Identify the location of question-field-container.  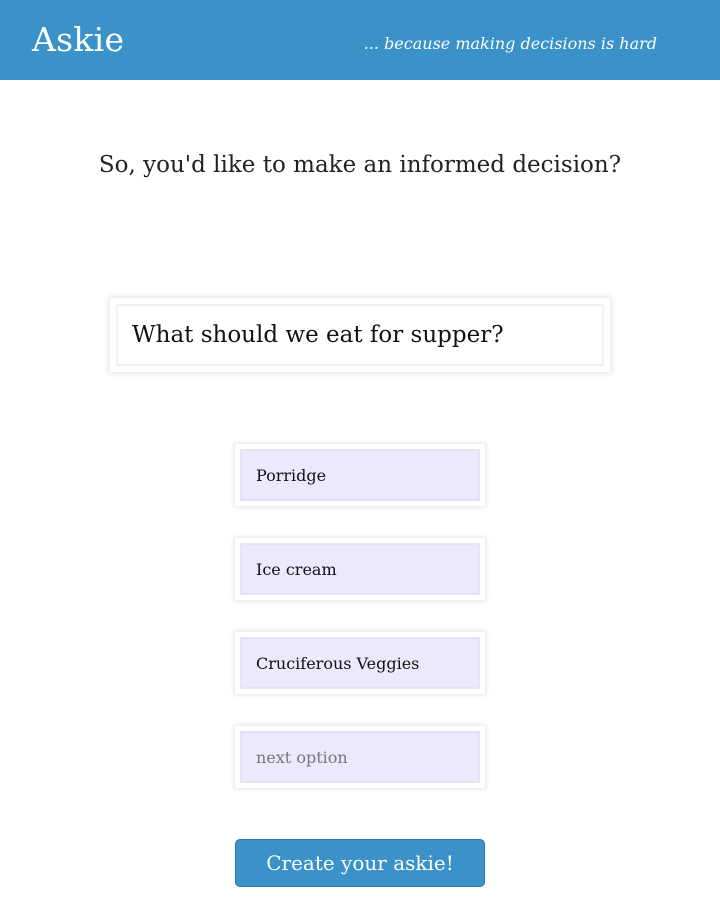
(360, 335).